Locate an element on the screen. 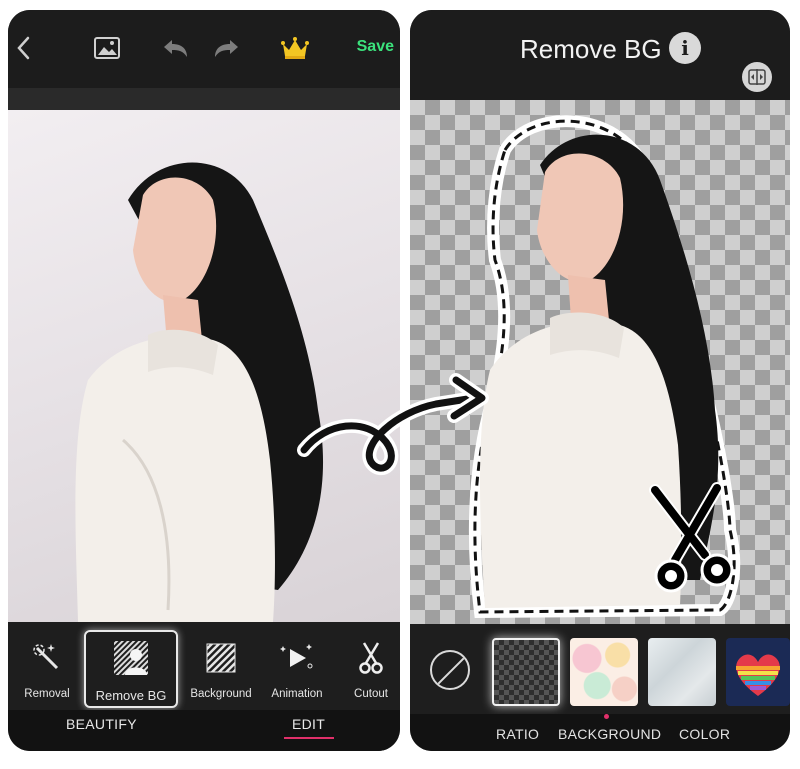 The width and height of the screenshot is (800, 769). bg-thumb-texture is located at coordinates (682, 672).